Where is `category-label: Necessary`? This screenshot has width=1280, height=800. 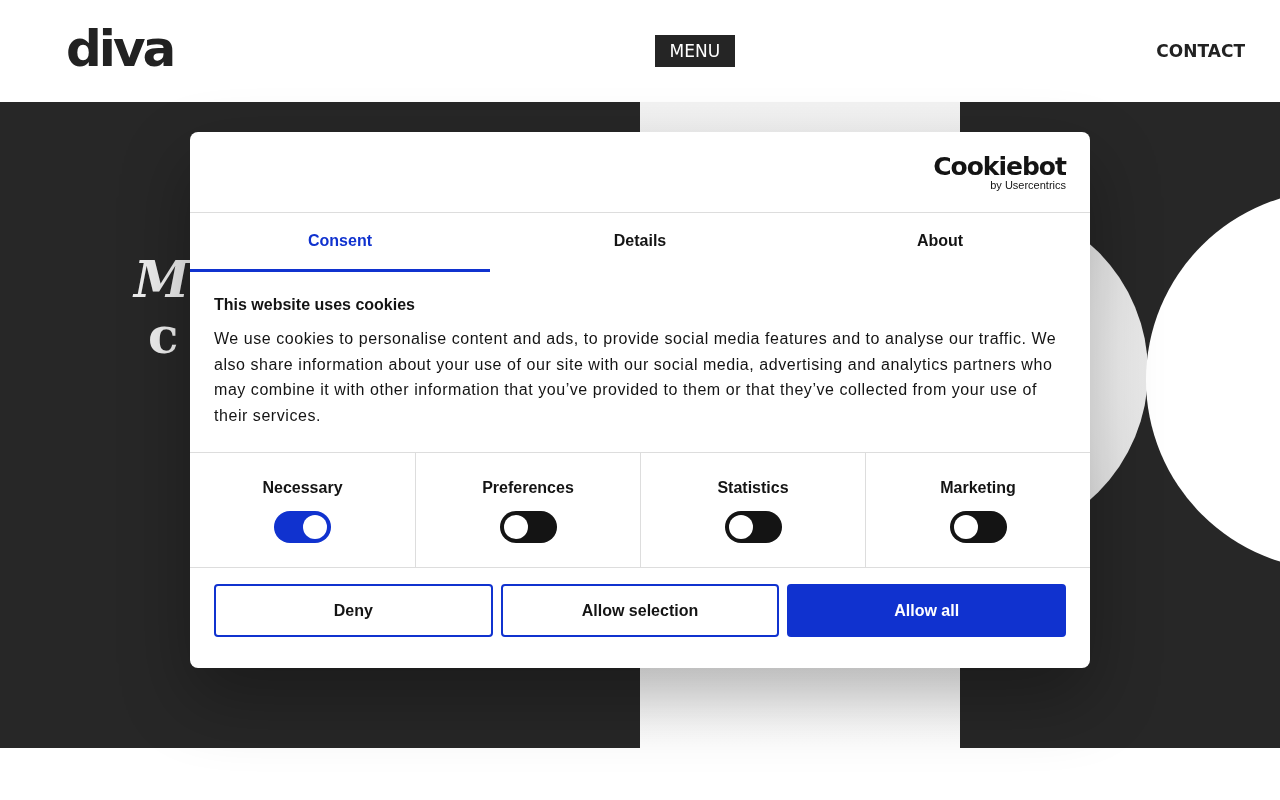 category-label: Necessary is located at coordinates (302, 488).